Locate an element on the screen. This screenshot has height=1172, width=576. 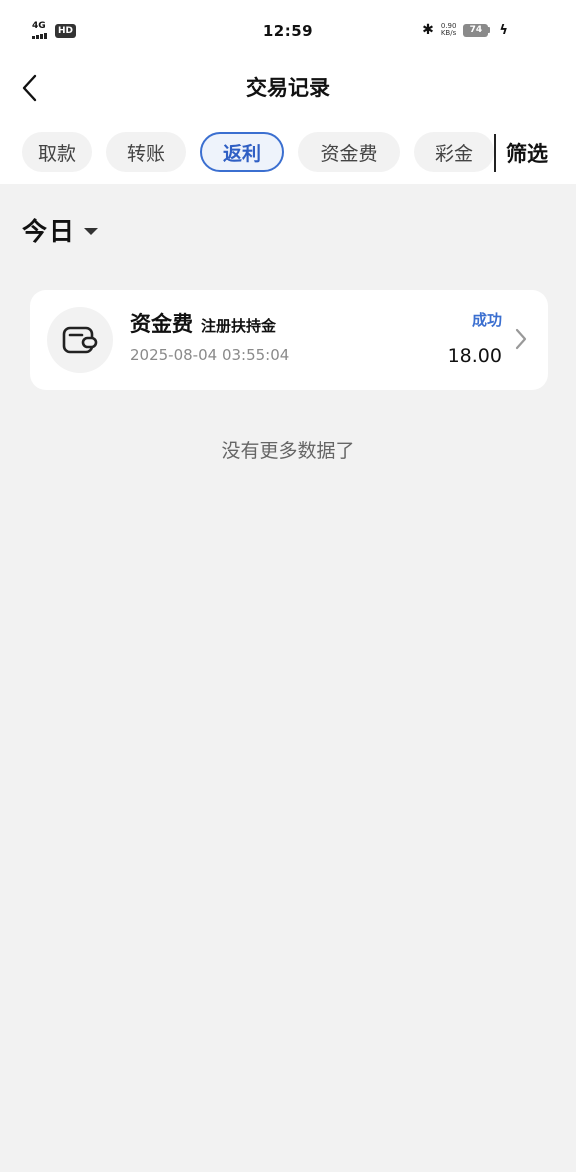
filter-button: 筛选 is located at coordinates (527, 153).